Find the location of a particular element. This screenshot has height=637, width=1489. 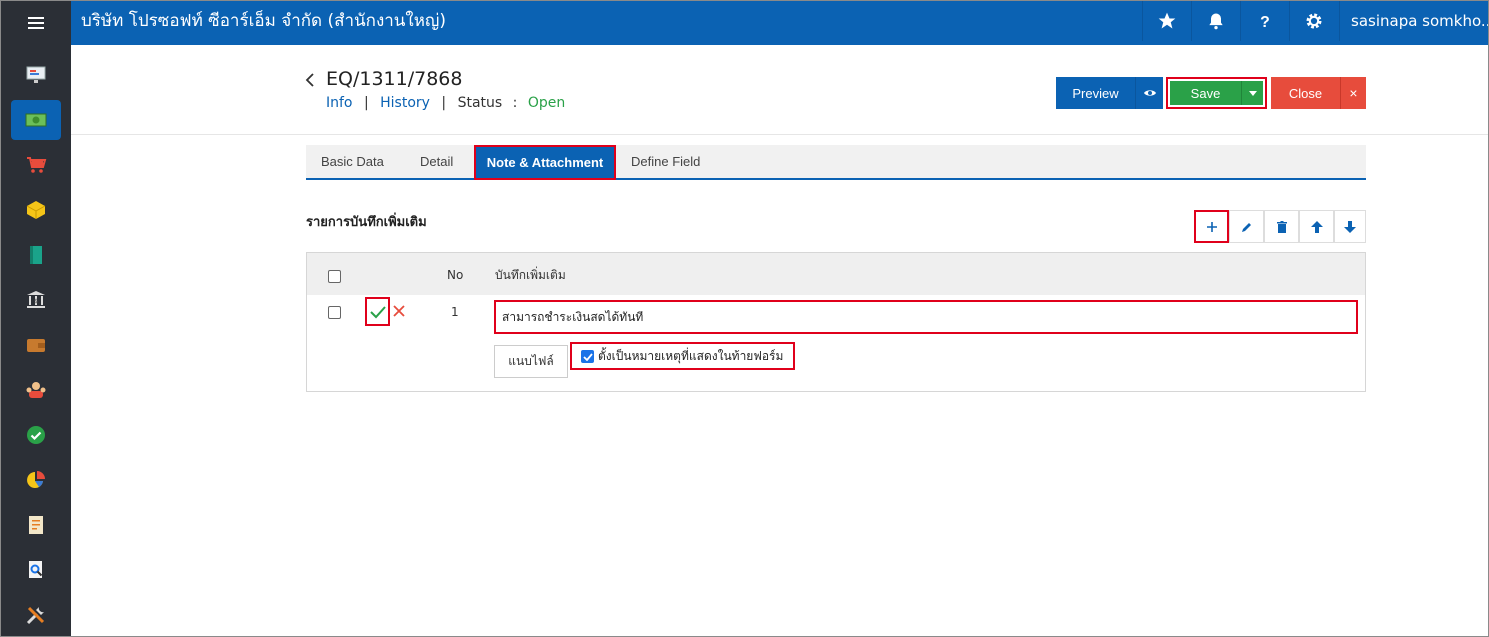

tab-define-field: Define Field is located at coordinates (665, 161).